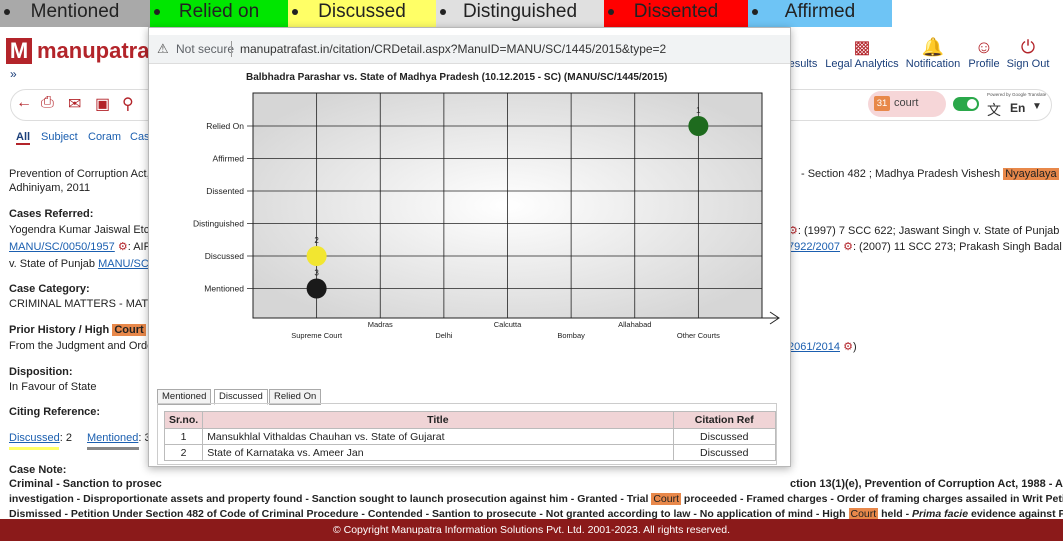 This screenshot has width=1063, height=541. What do you see at coordinates (966, 104) in the screenshot?
I see `toggle-switch` at bounding box center [966, 104].